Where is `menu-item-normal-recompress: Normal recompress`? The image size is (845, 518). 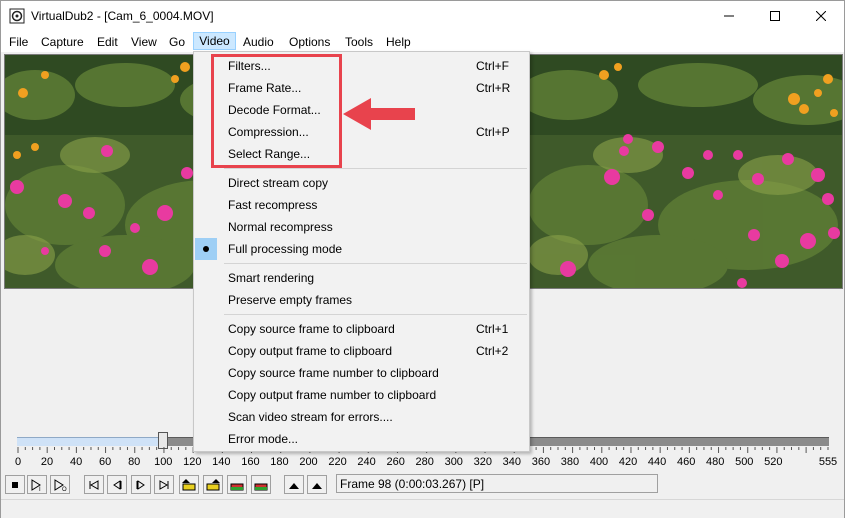 menu-item-normal-recompress: Normal recompress is located at coordinates (361, 227).